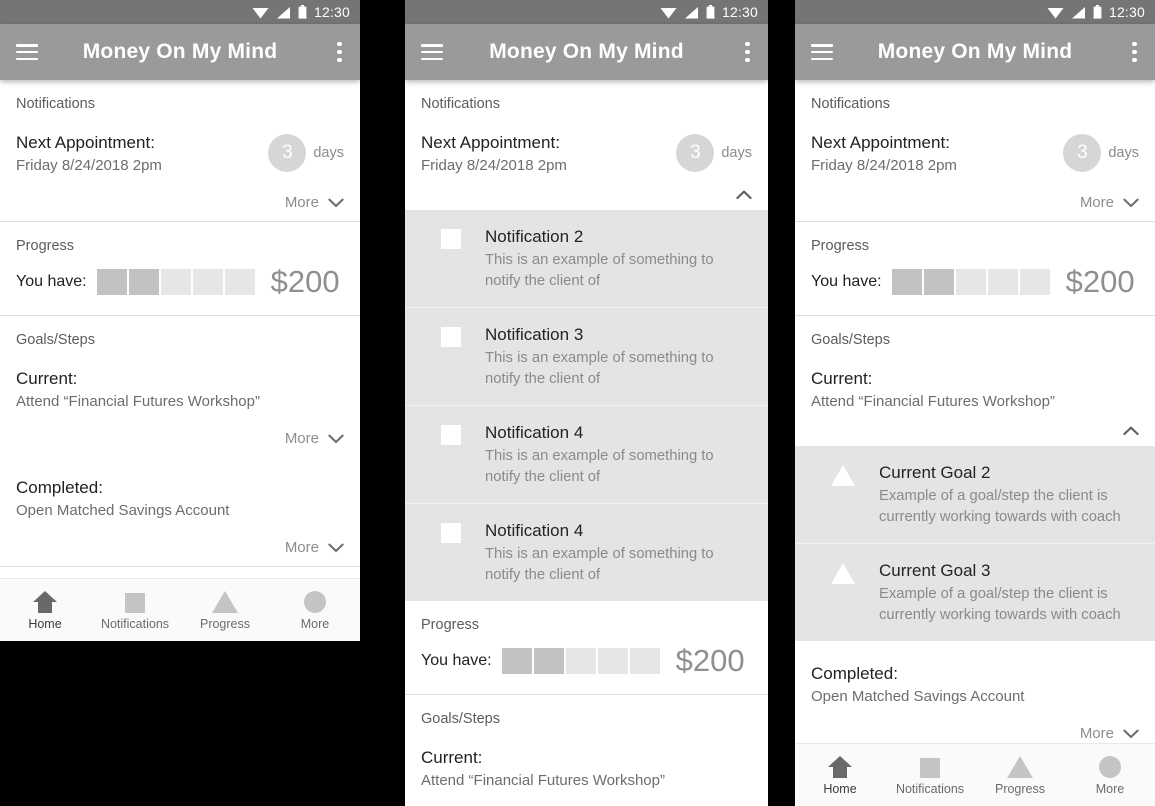  I want to click on completed-goal-value: Open Matched Savings Account, so click(123, 510).